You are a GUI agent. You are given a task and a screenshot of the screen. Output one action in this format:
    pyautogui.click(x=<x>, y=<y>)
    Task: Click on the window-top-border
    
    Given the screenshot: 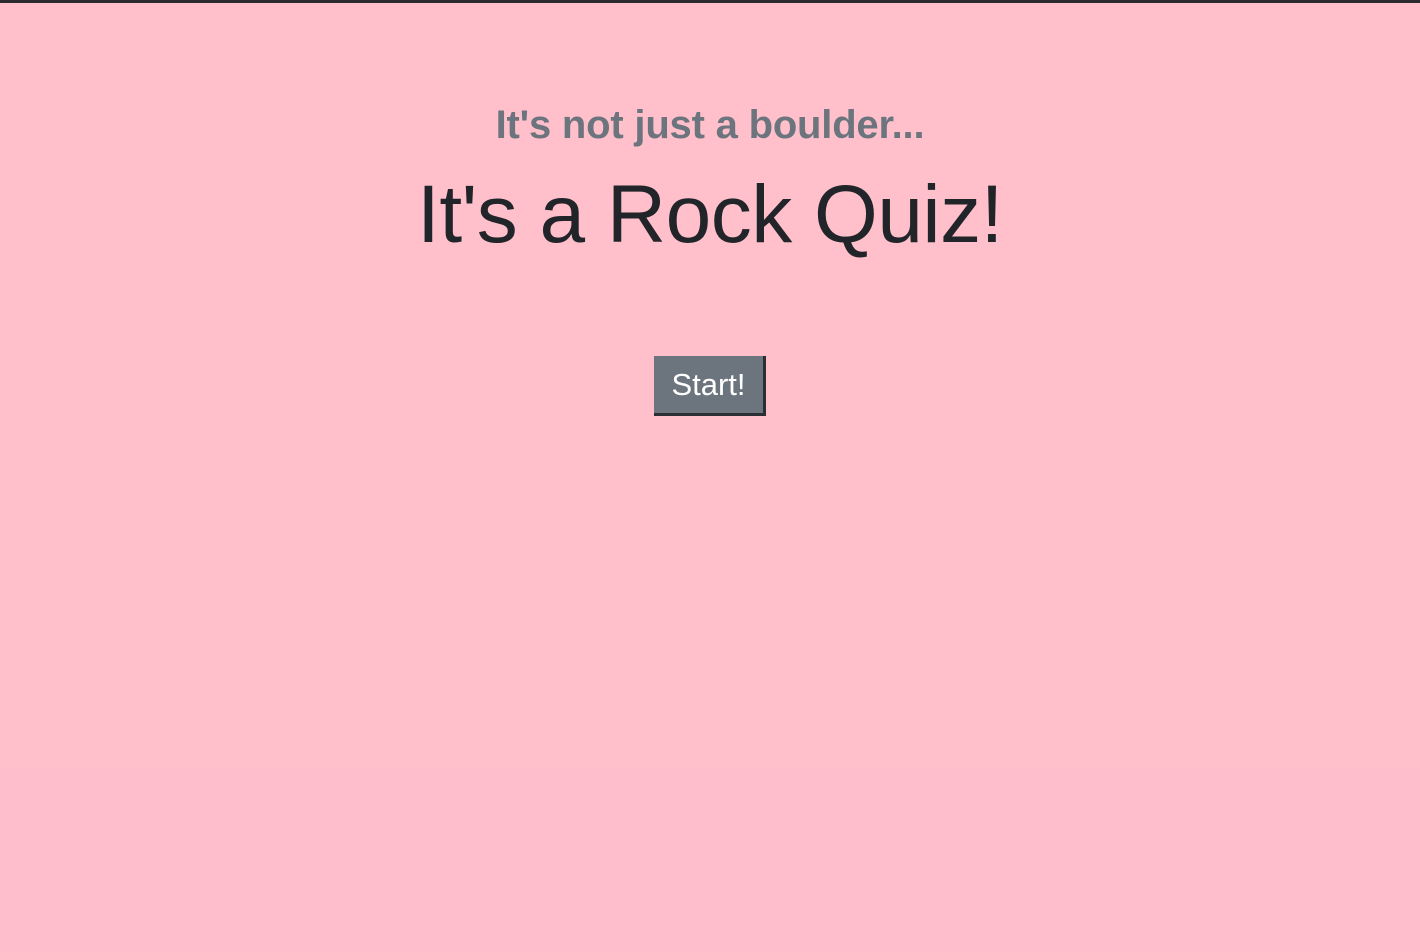 What is the action you would take?
    pyautogui.click(x=710, y=1)
    